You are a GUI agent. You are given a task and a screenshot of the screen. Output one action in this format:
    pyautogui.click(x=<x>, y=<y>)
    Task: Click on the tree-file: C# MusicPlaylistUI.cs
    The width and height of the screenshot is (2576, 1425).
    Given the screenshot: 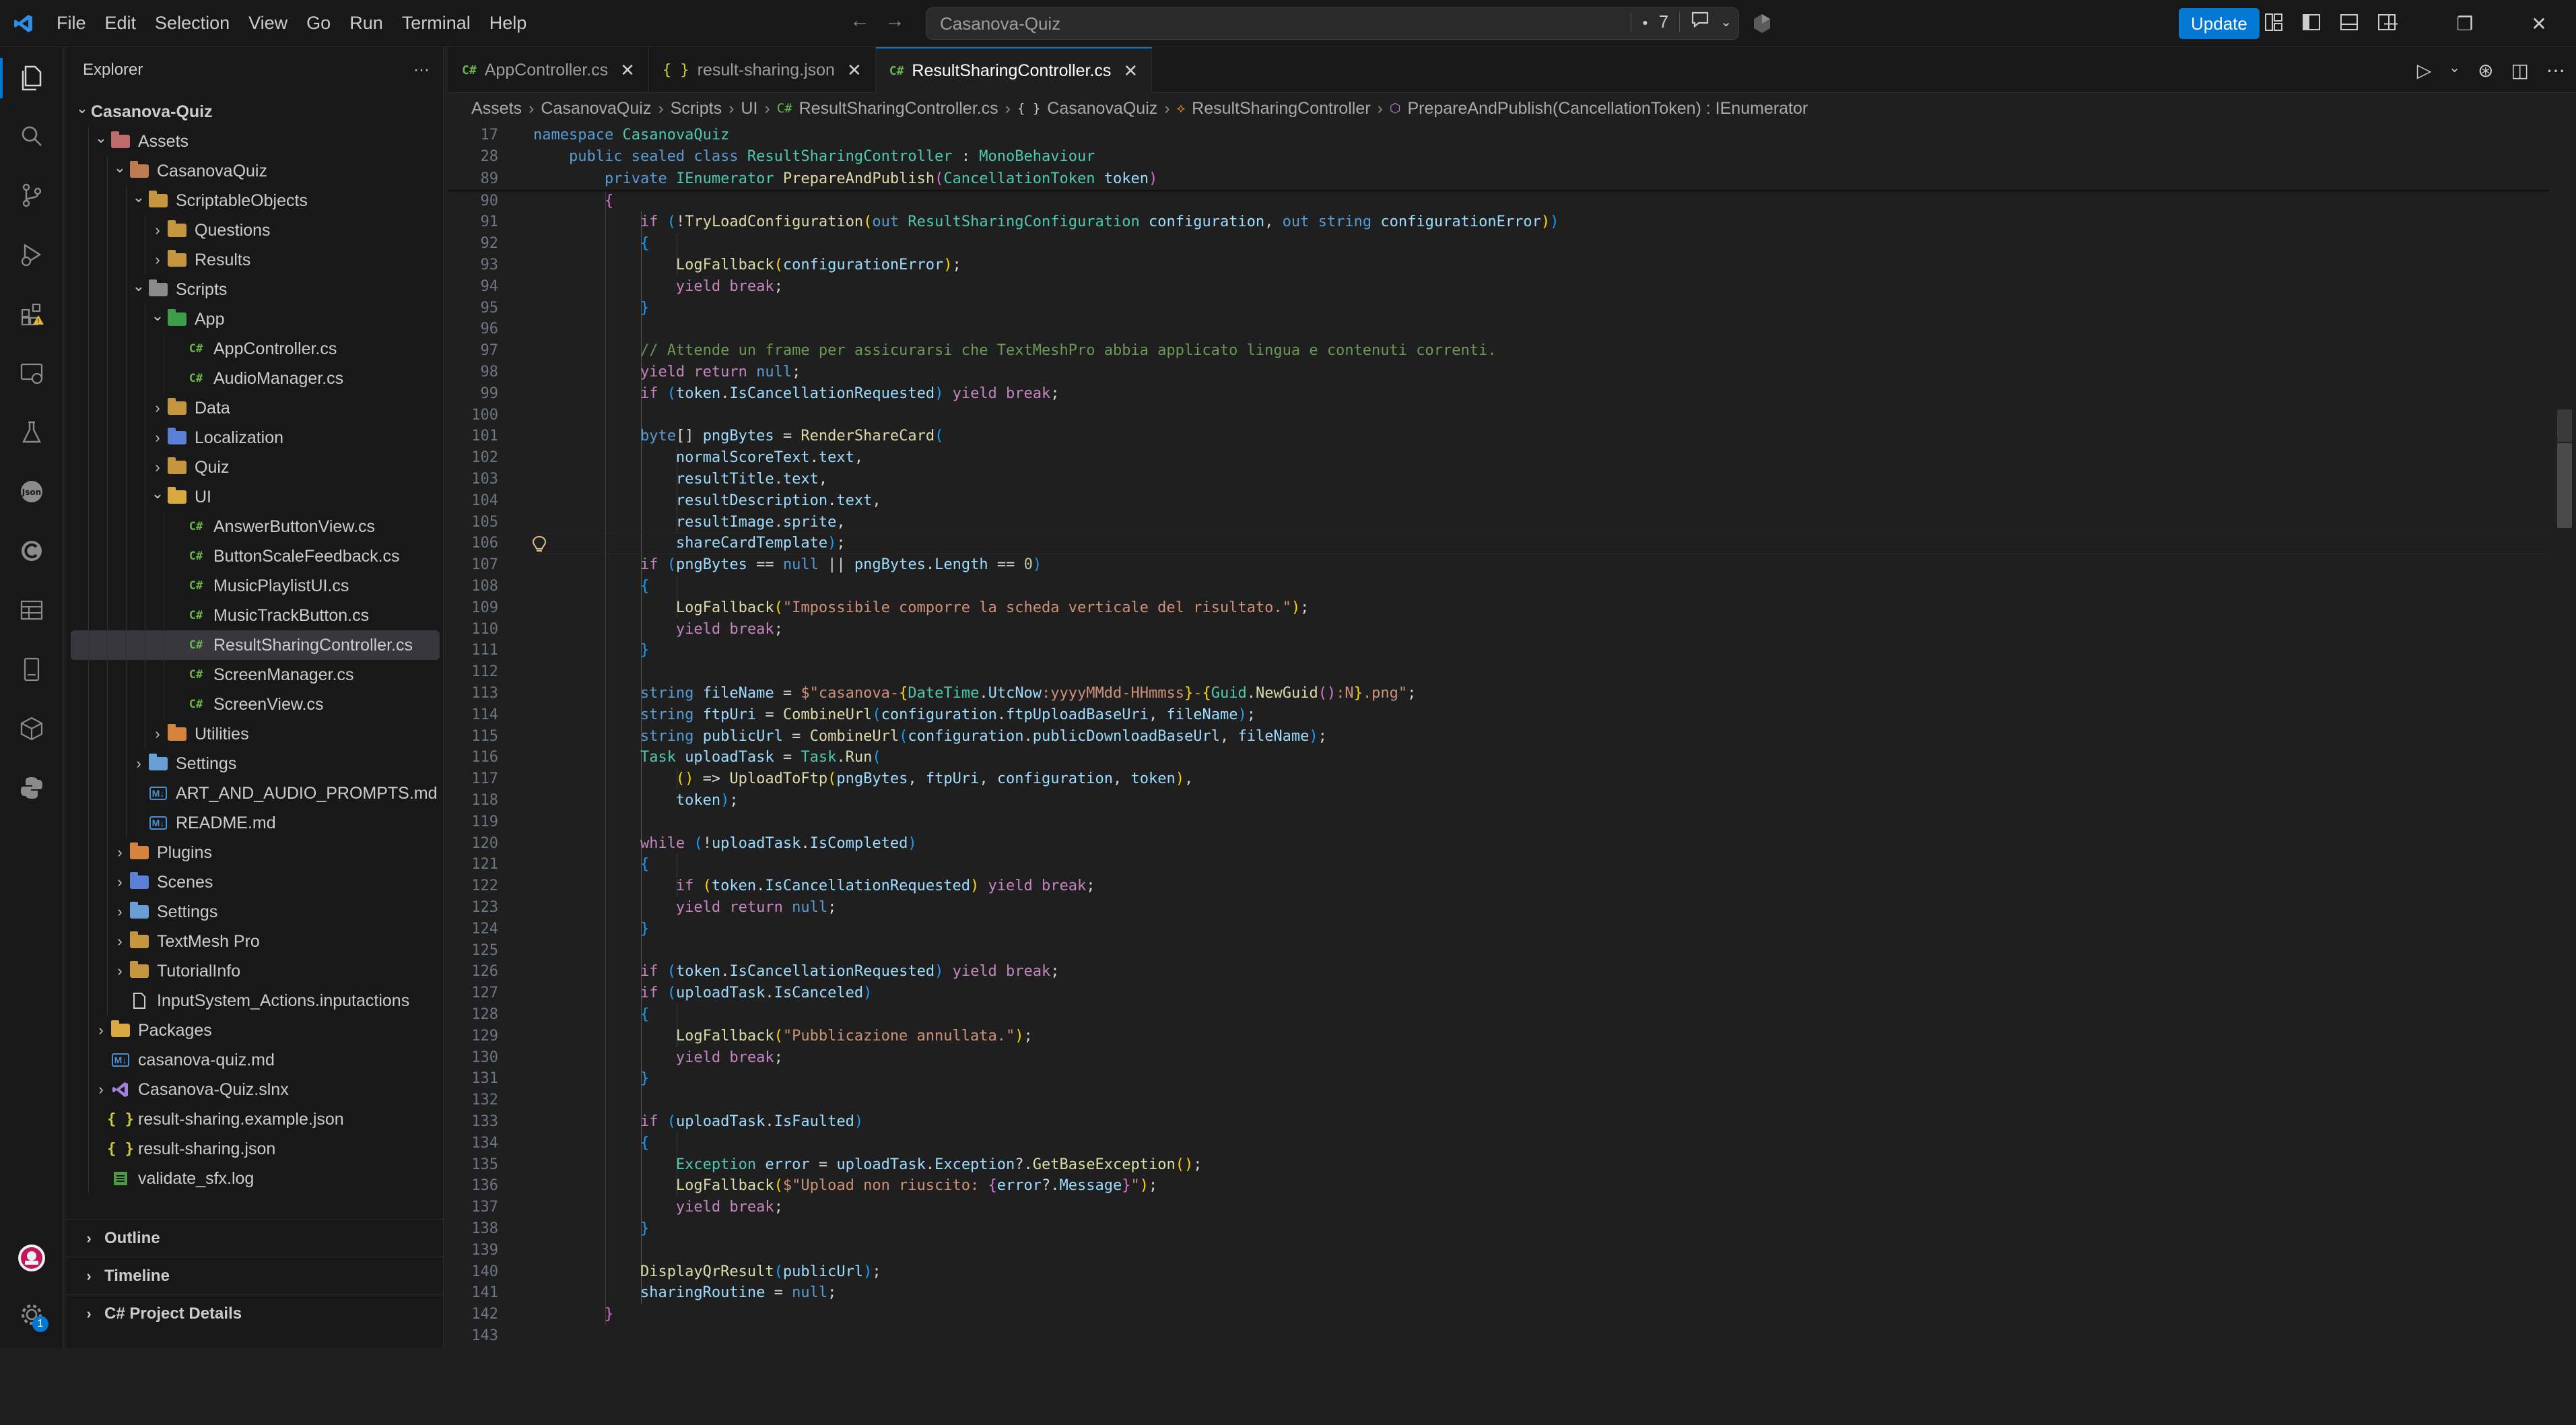 What is the action you would take?
    pyautogui.click(x=255, y=586)
    